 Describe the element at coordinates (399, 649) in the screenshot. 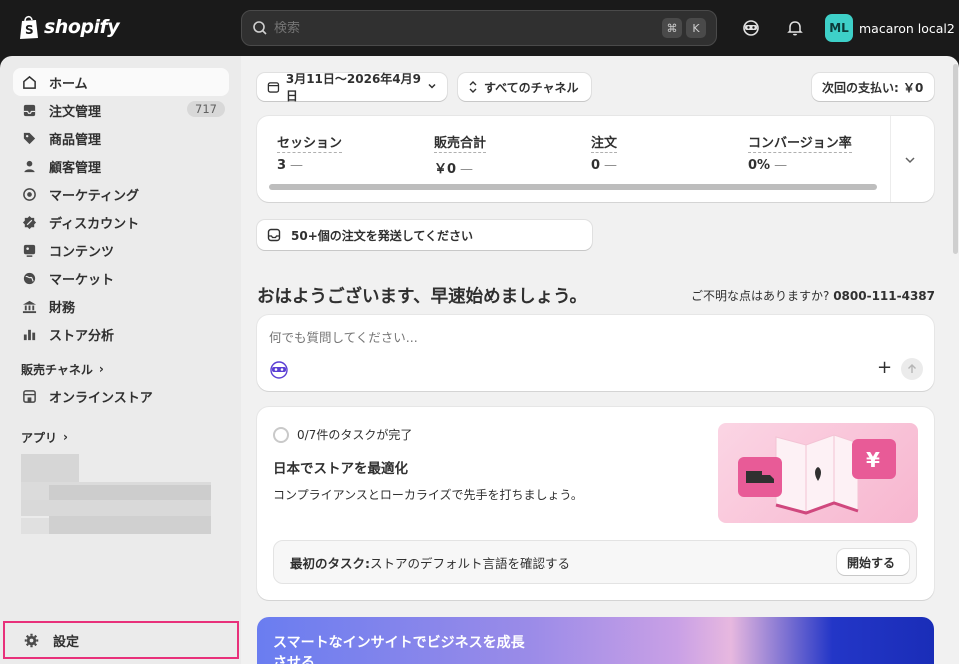

I see `banner-text: スマートなインサイトでビジネスを成長させる` at that location.